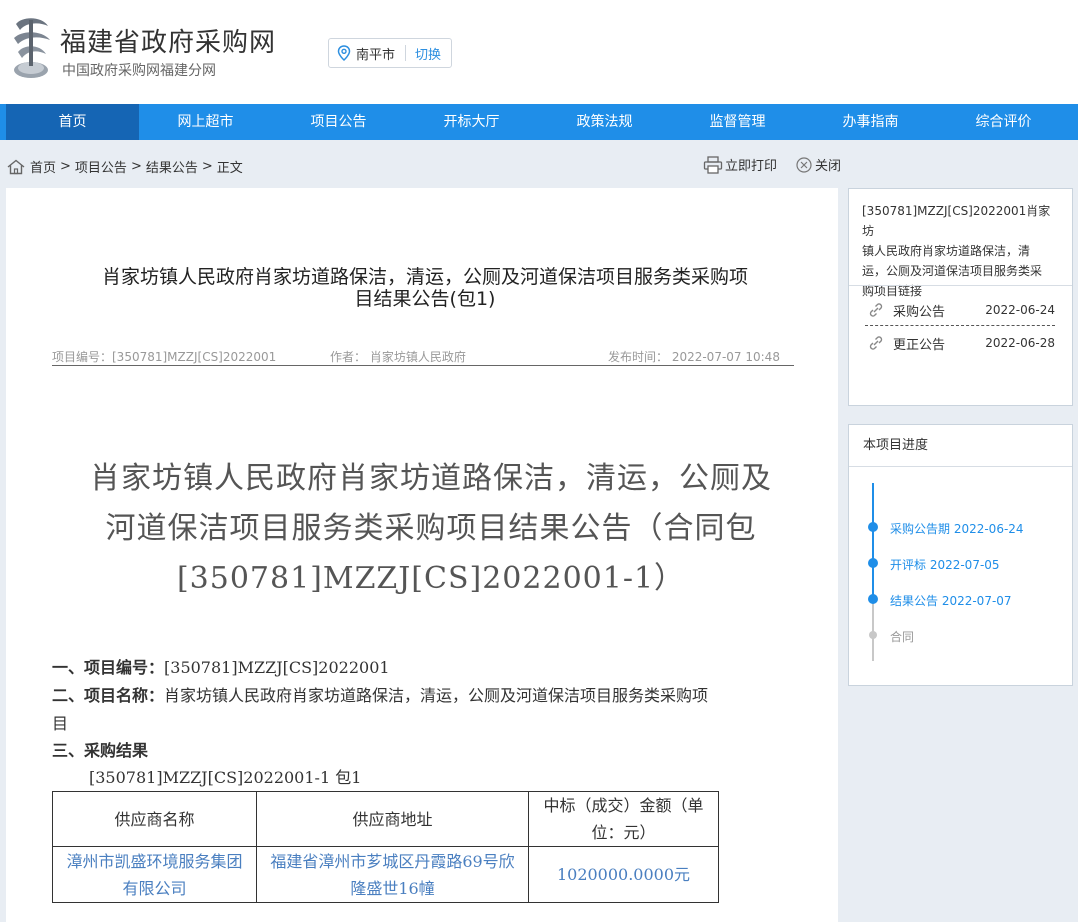 The image size is (1078, 922). Describe the element at coordinates (539, 164) in the screenshot. I see `breadcrumb-bar: 首页 > 项目公告 > 结果公告 > 正文 立即打印 关闭` at that location.